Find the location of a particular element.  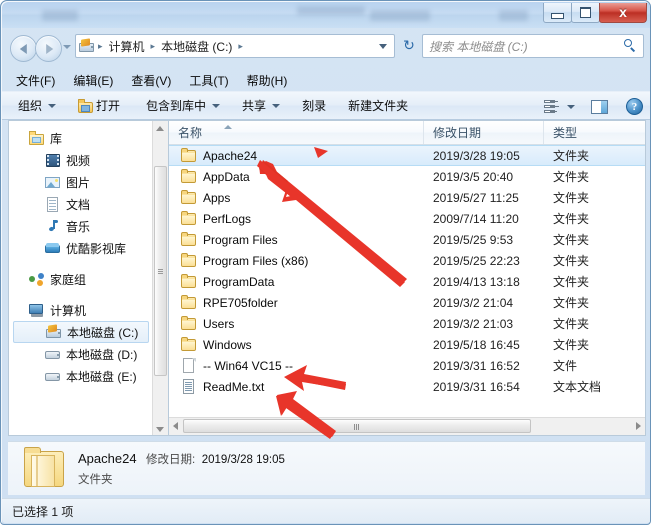

scroll-down-arrow-icon is located at coordinates (160, 429).